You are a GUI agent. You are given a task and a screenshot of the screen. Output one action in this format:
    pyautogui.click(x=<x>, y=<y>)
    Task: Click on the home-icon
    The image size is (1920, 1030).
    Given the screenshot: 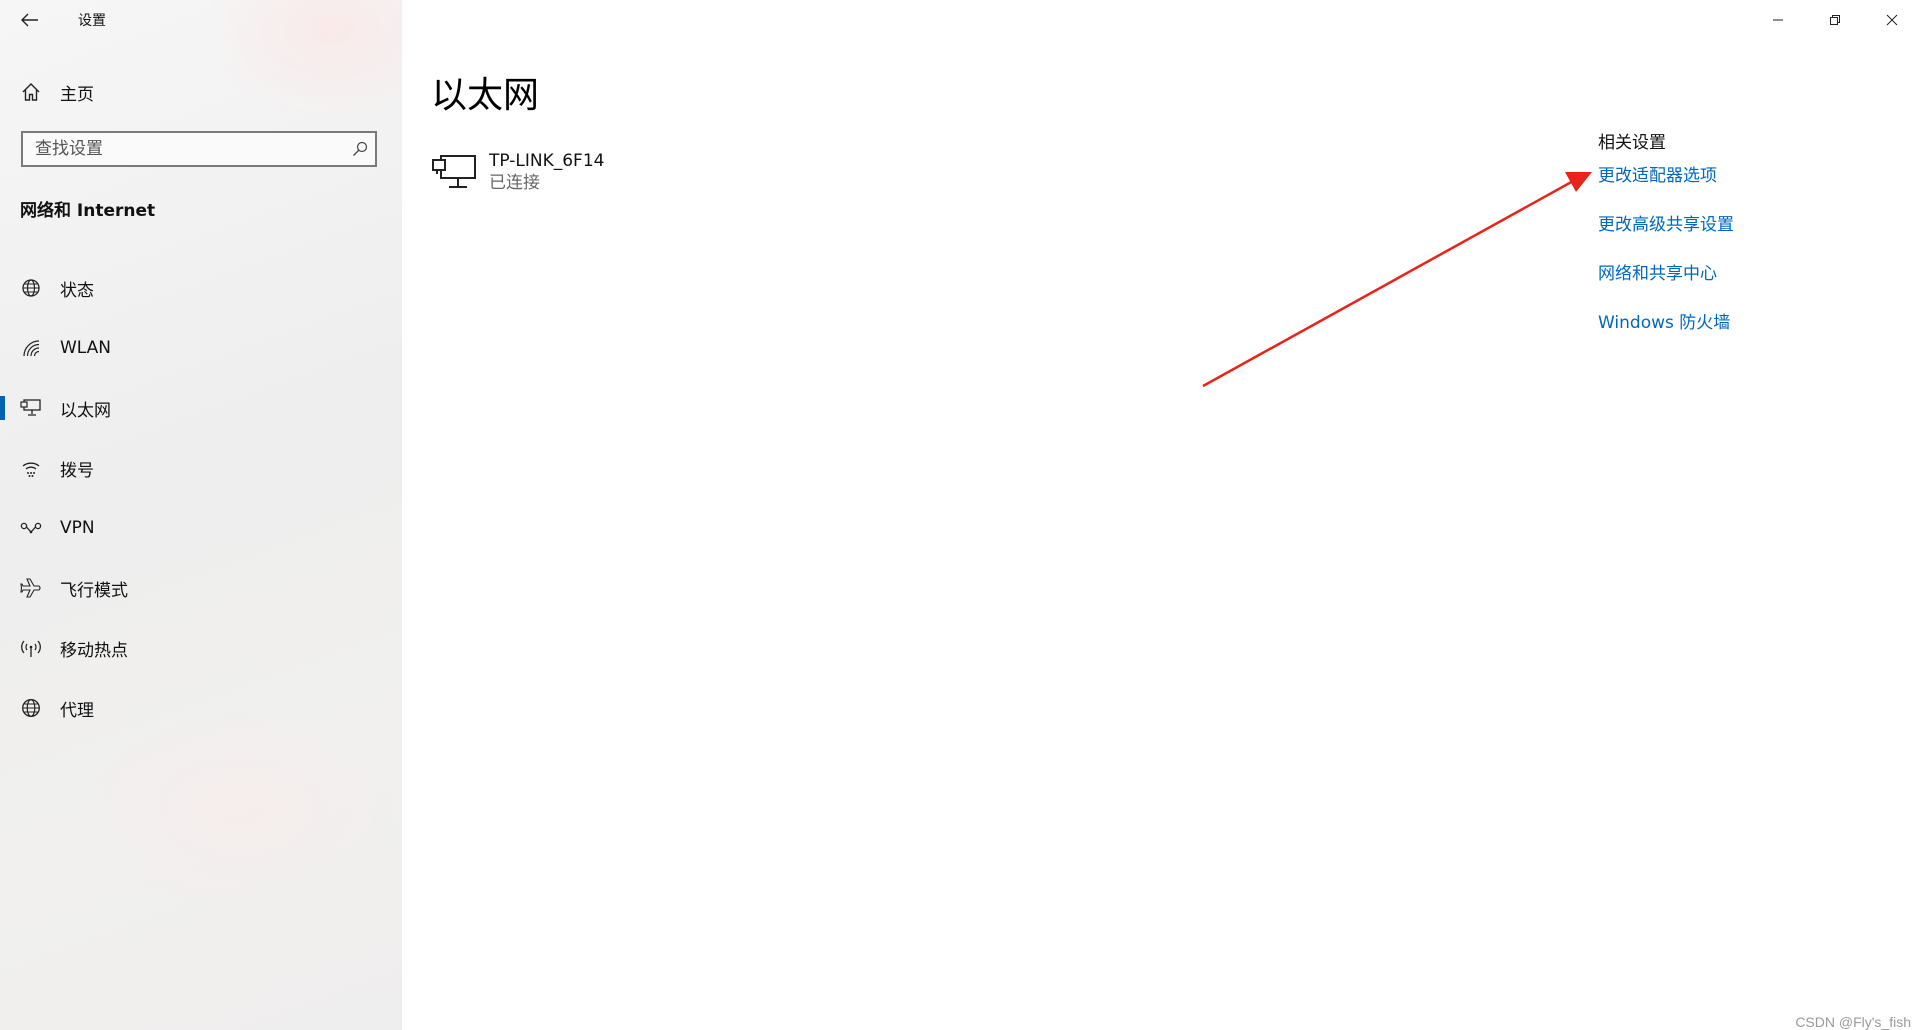 What is the action you would take?
    pyautogui.click(x=31, y=92)
    